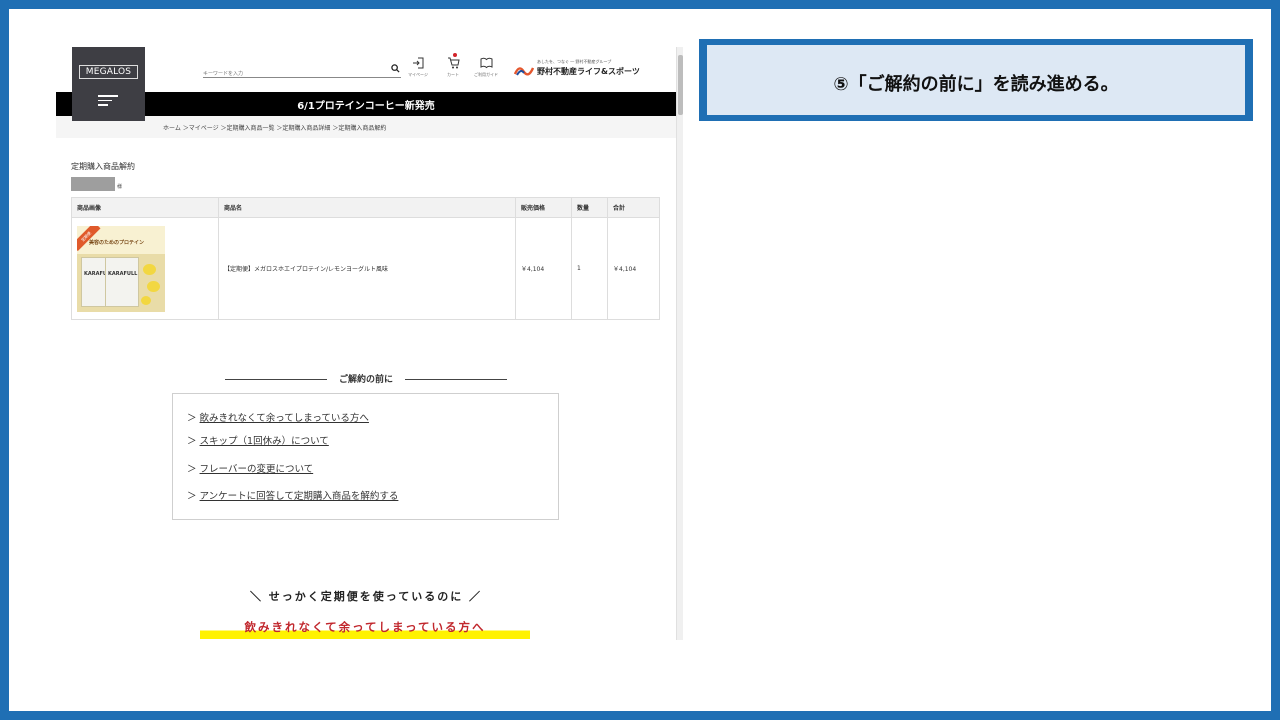 The height and width of the screenshot is (720, 1280). Describe the element at coordinates (264, 441) in the screenshot. I see `link-skip: スキップ（1回休み）について` at that location.